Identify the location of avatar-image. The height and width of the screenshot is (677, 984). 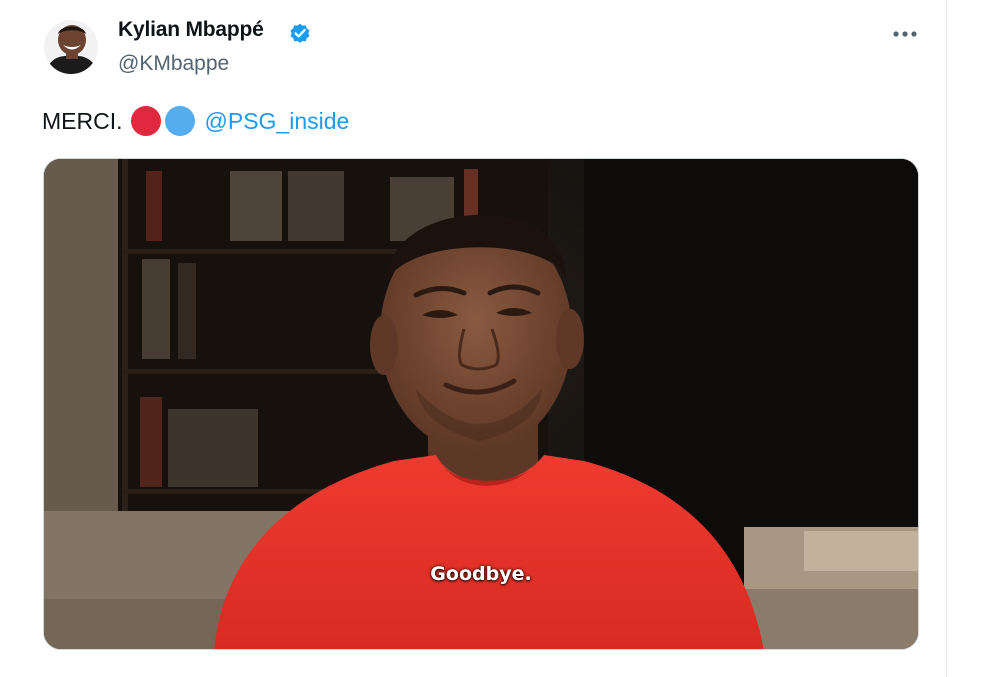
(71, 47).